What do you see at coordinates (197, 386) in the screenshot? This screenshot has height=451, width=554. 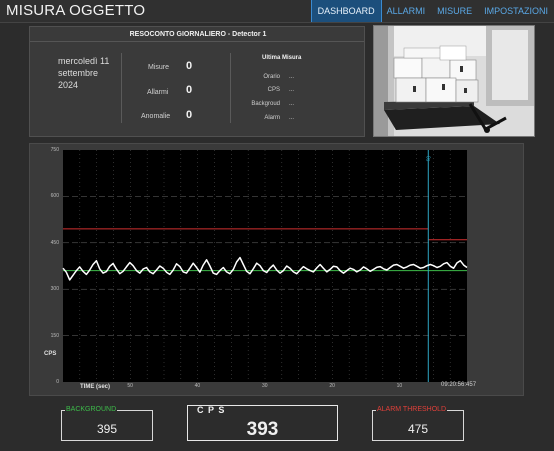 I see `x-tick-label: 40` at bounding box center [197, 386].